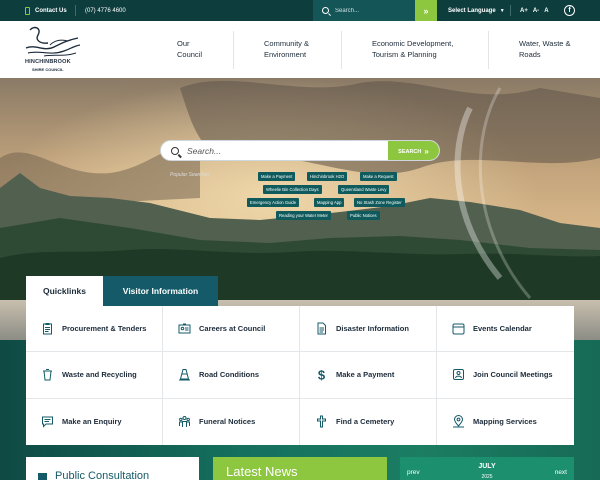  What do you see at coordinates (287, 150) in the screenshot?
I see `hero-search-input` at bounding box center [287, 150].